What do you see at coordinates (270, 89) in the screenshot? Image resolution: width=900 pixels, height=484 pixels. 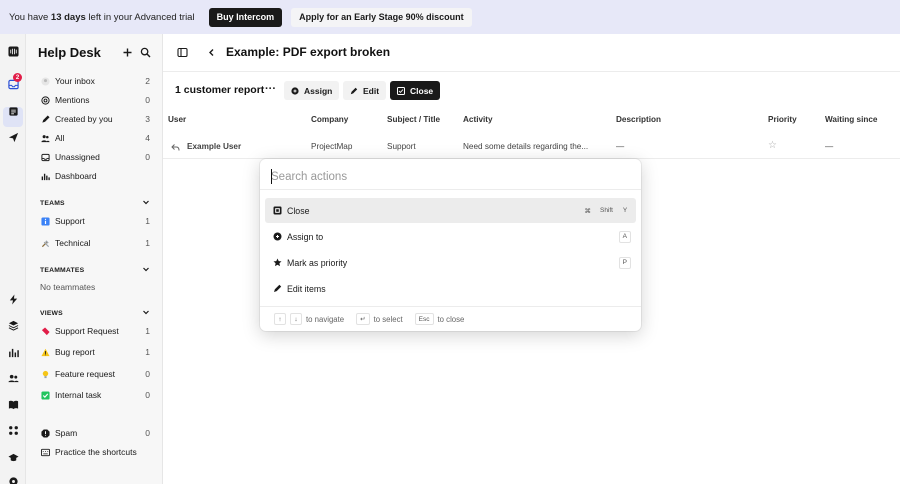 I see `more-options-icon: ···` at bounding box center [270, 89].